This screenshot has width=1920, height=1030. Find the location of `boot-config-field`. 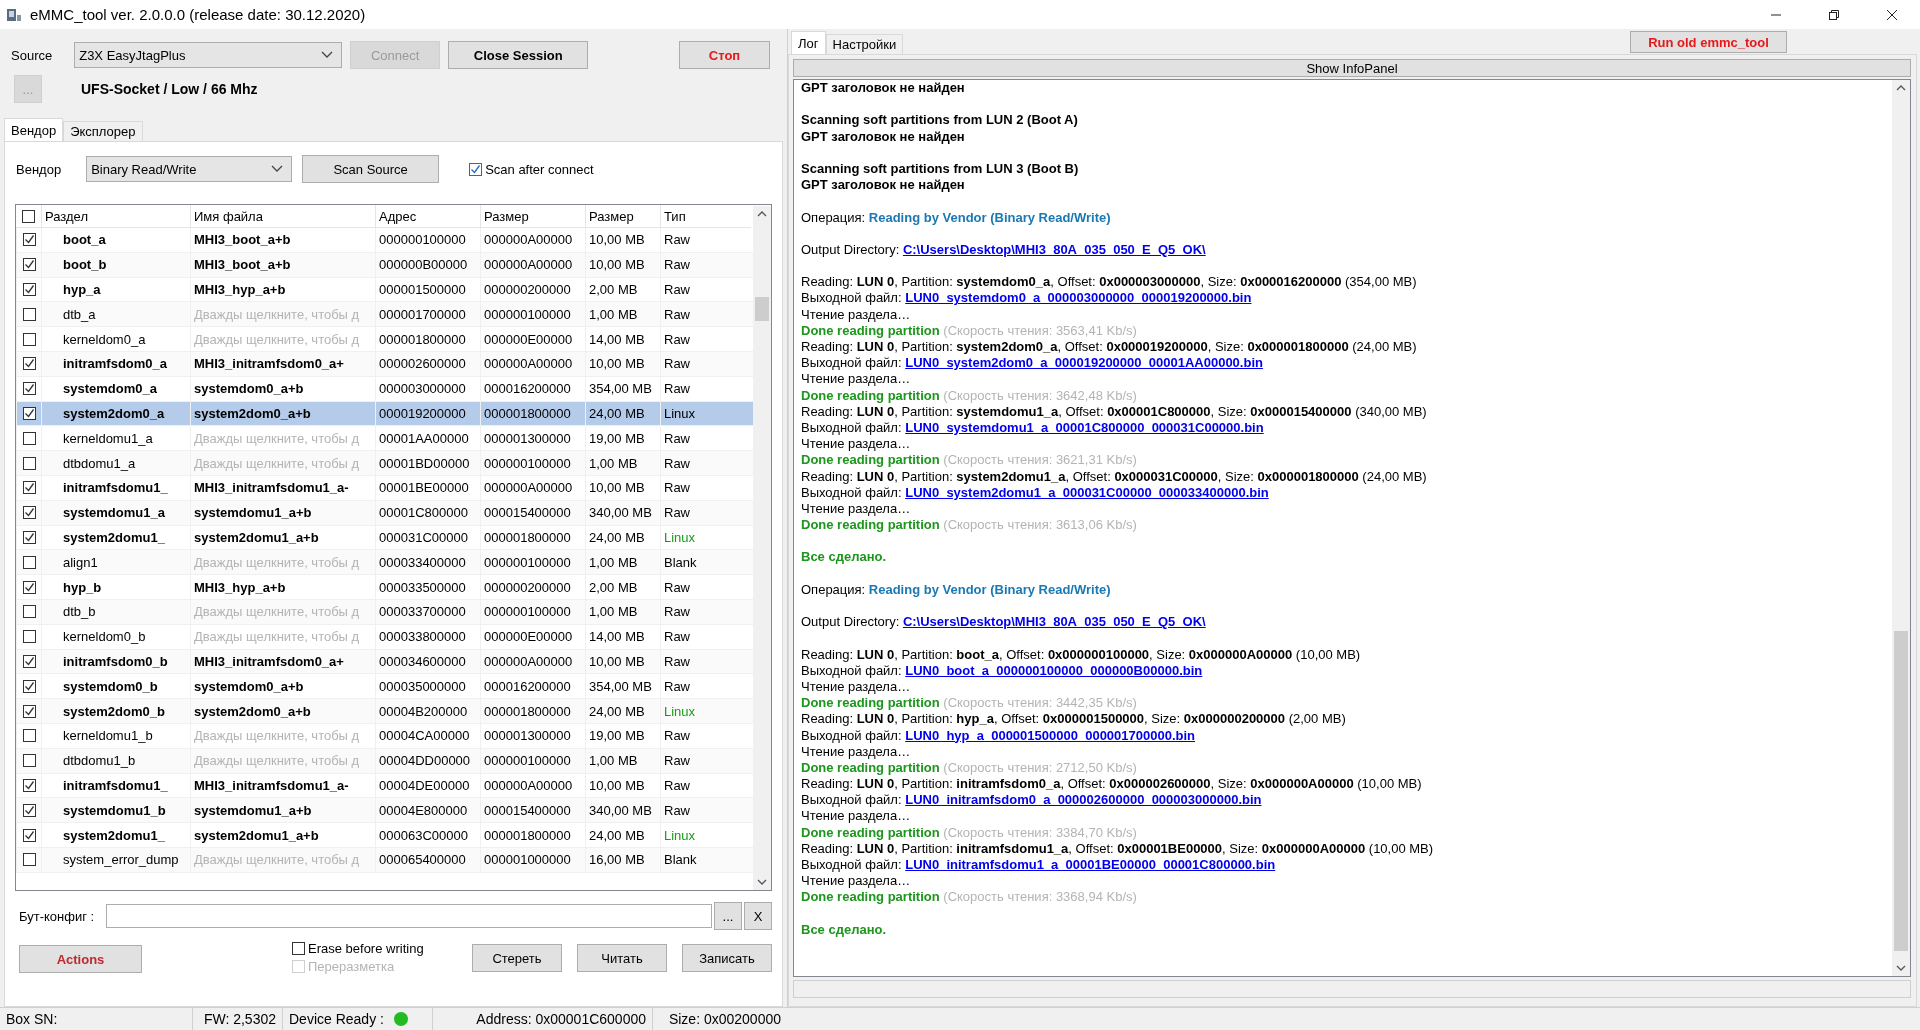

boot-config-field is located at coordinates (409, 916).